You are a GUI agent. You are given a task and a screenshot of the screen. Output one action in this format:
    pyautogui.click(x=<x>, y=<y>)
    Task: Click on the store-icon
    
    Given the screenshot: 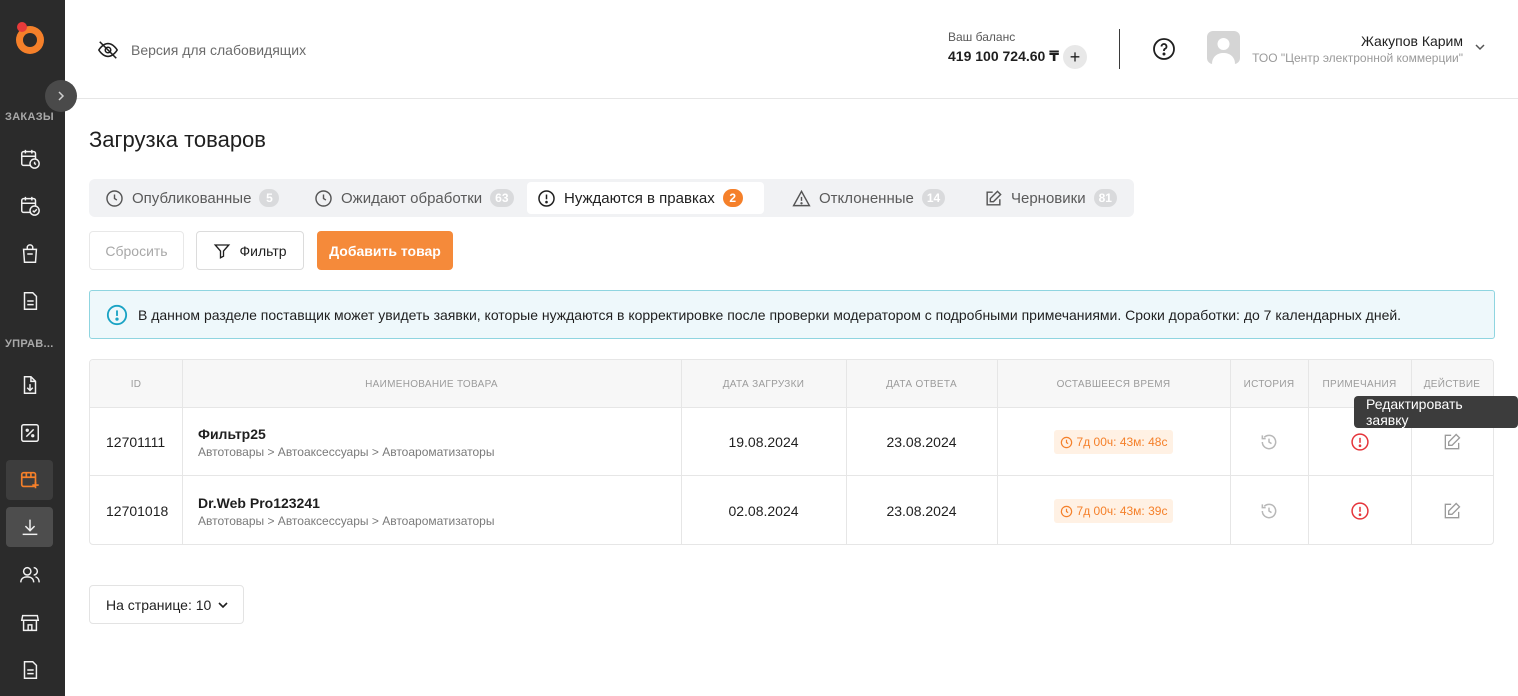 What is the action you would take?
    pyautogui.click(x=29, y=623)
    